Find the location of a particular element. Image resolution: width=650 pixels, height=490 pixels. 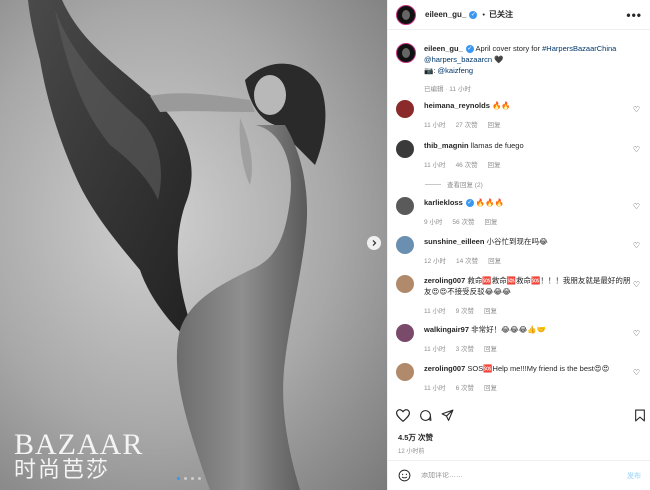

comment-icon is located at coordinates (425, 415).